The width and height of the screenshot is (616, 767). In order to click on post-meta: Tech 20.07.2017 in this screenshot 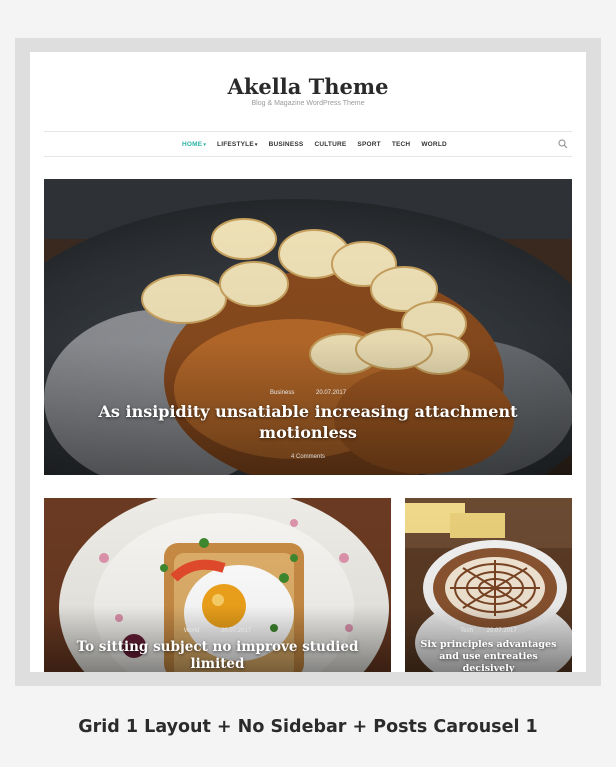, I will do `click(488, 631)`.